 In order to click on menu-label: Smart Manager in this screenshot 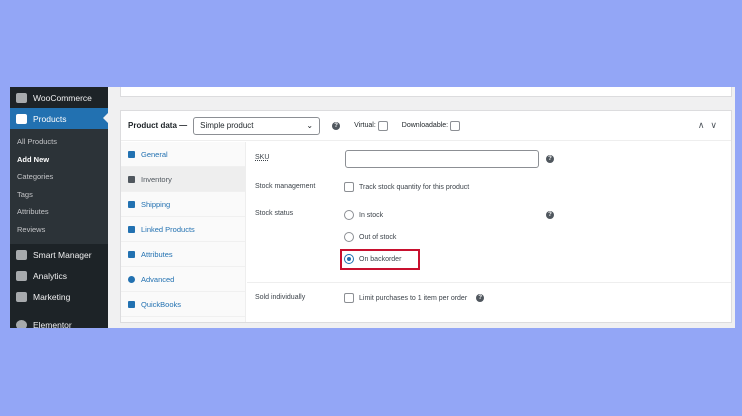, I will do `click(62, 254)`.